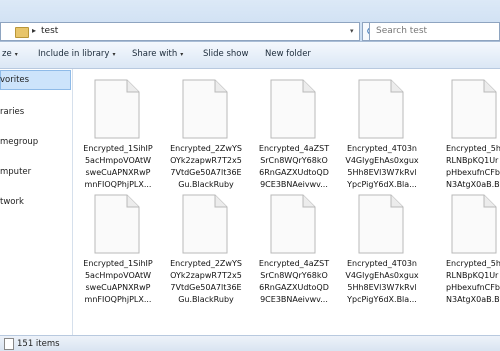 Image resolution: width=500 pixels, height=351 pixels. I want to click on nav-item-network: twork, so click(12, 202).